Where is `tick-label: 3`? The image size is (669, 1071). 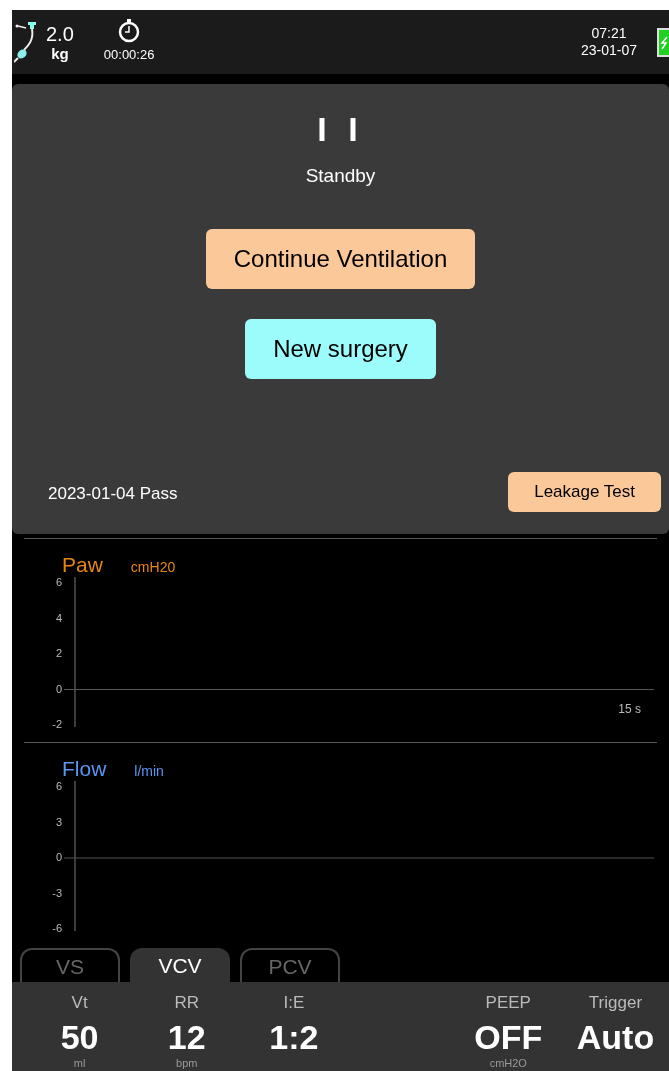 tick-label: 3 is located at coordinates (58, 822).